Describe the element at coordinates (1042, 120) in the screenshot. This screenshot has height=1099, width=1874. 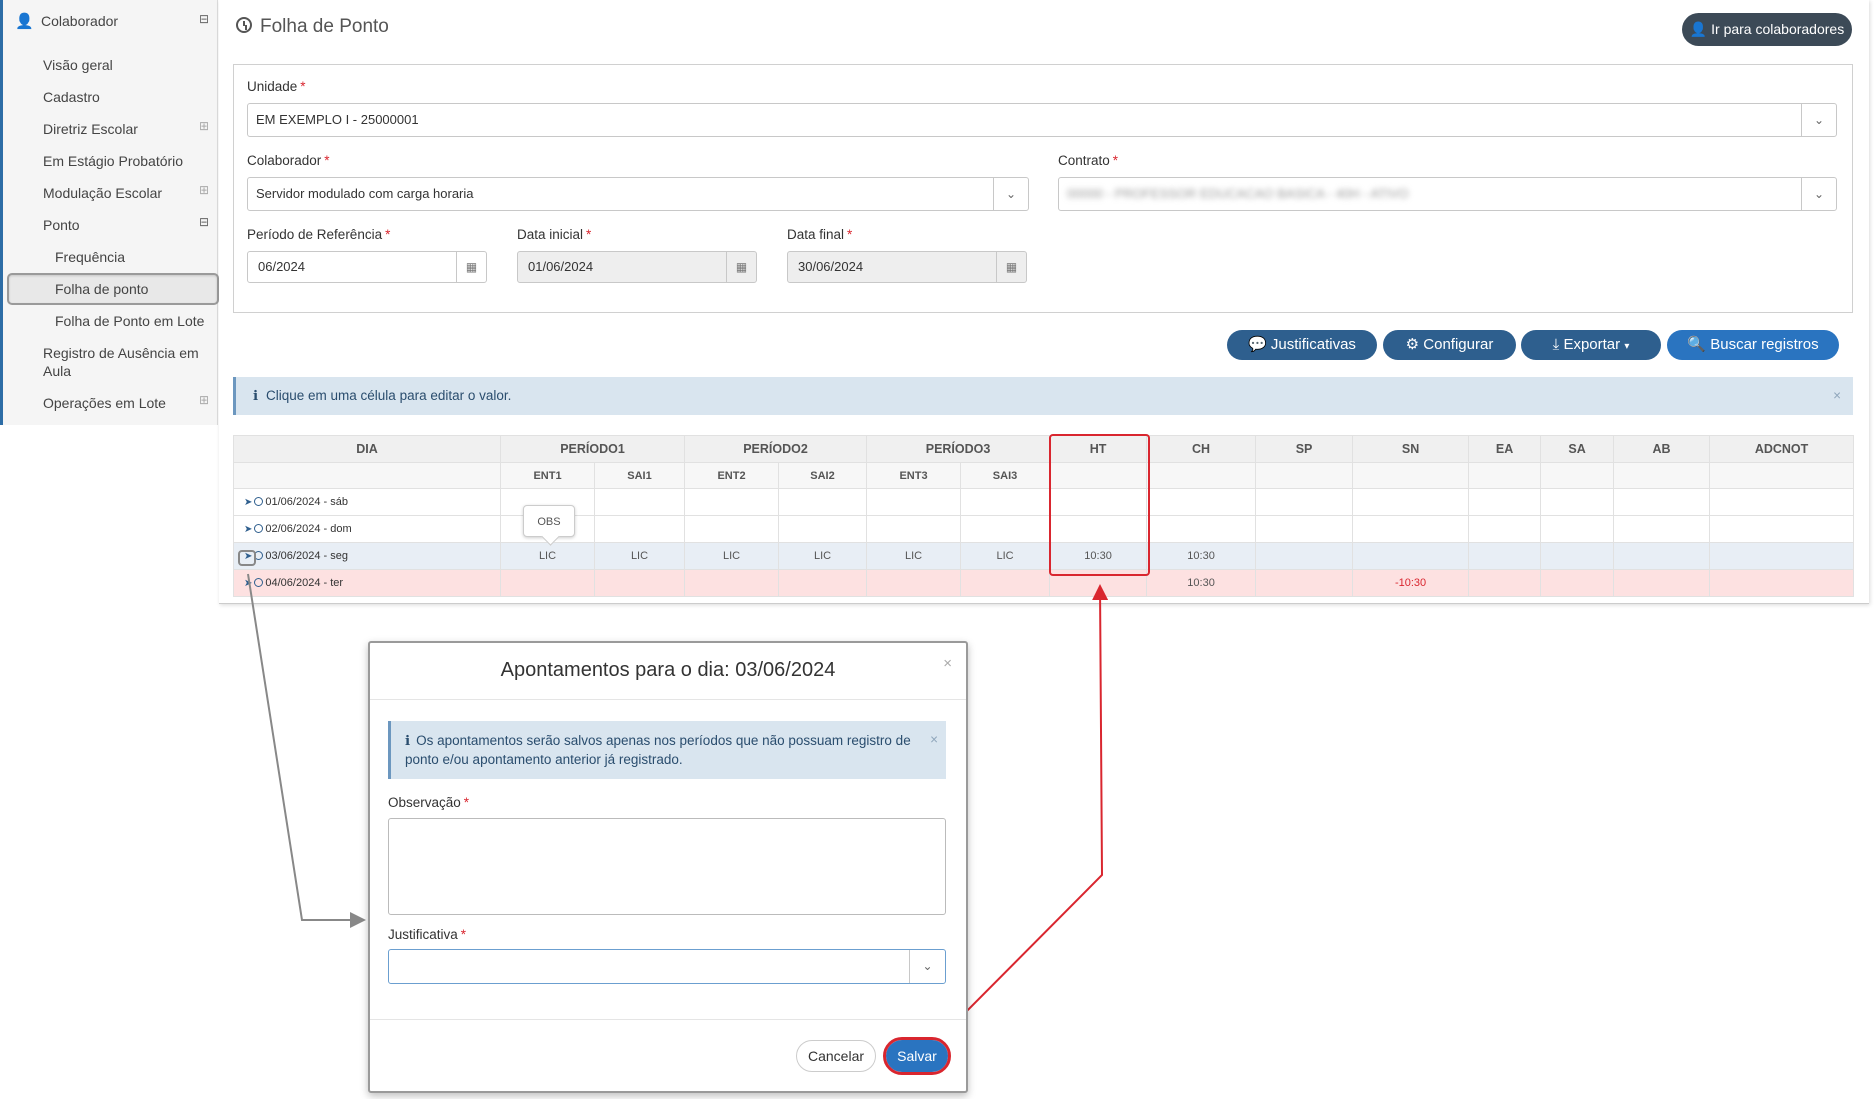
I see `unidade-select: EM EXEMPLO I - 25000001 ⌄` at that location.